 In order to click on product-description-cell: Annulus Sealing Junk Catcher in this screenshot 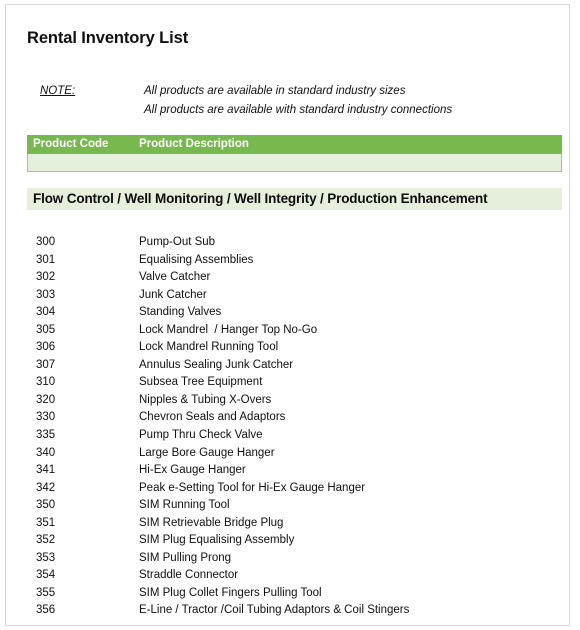, I will do `click(216, 364)`.